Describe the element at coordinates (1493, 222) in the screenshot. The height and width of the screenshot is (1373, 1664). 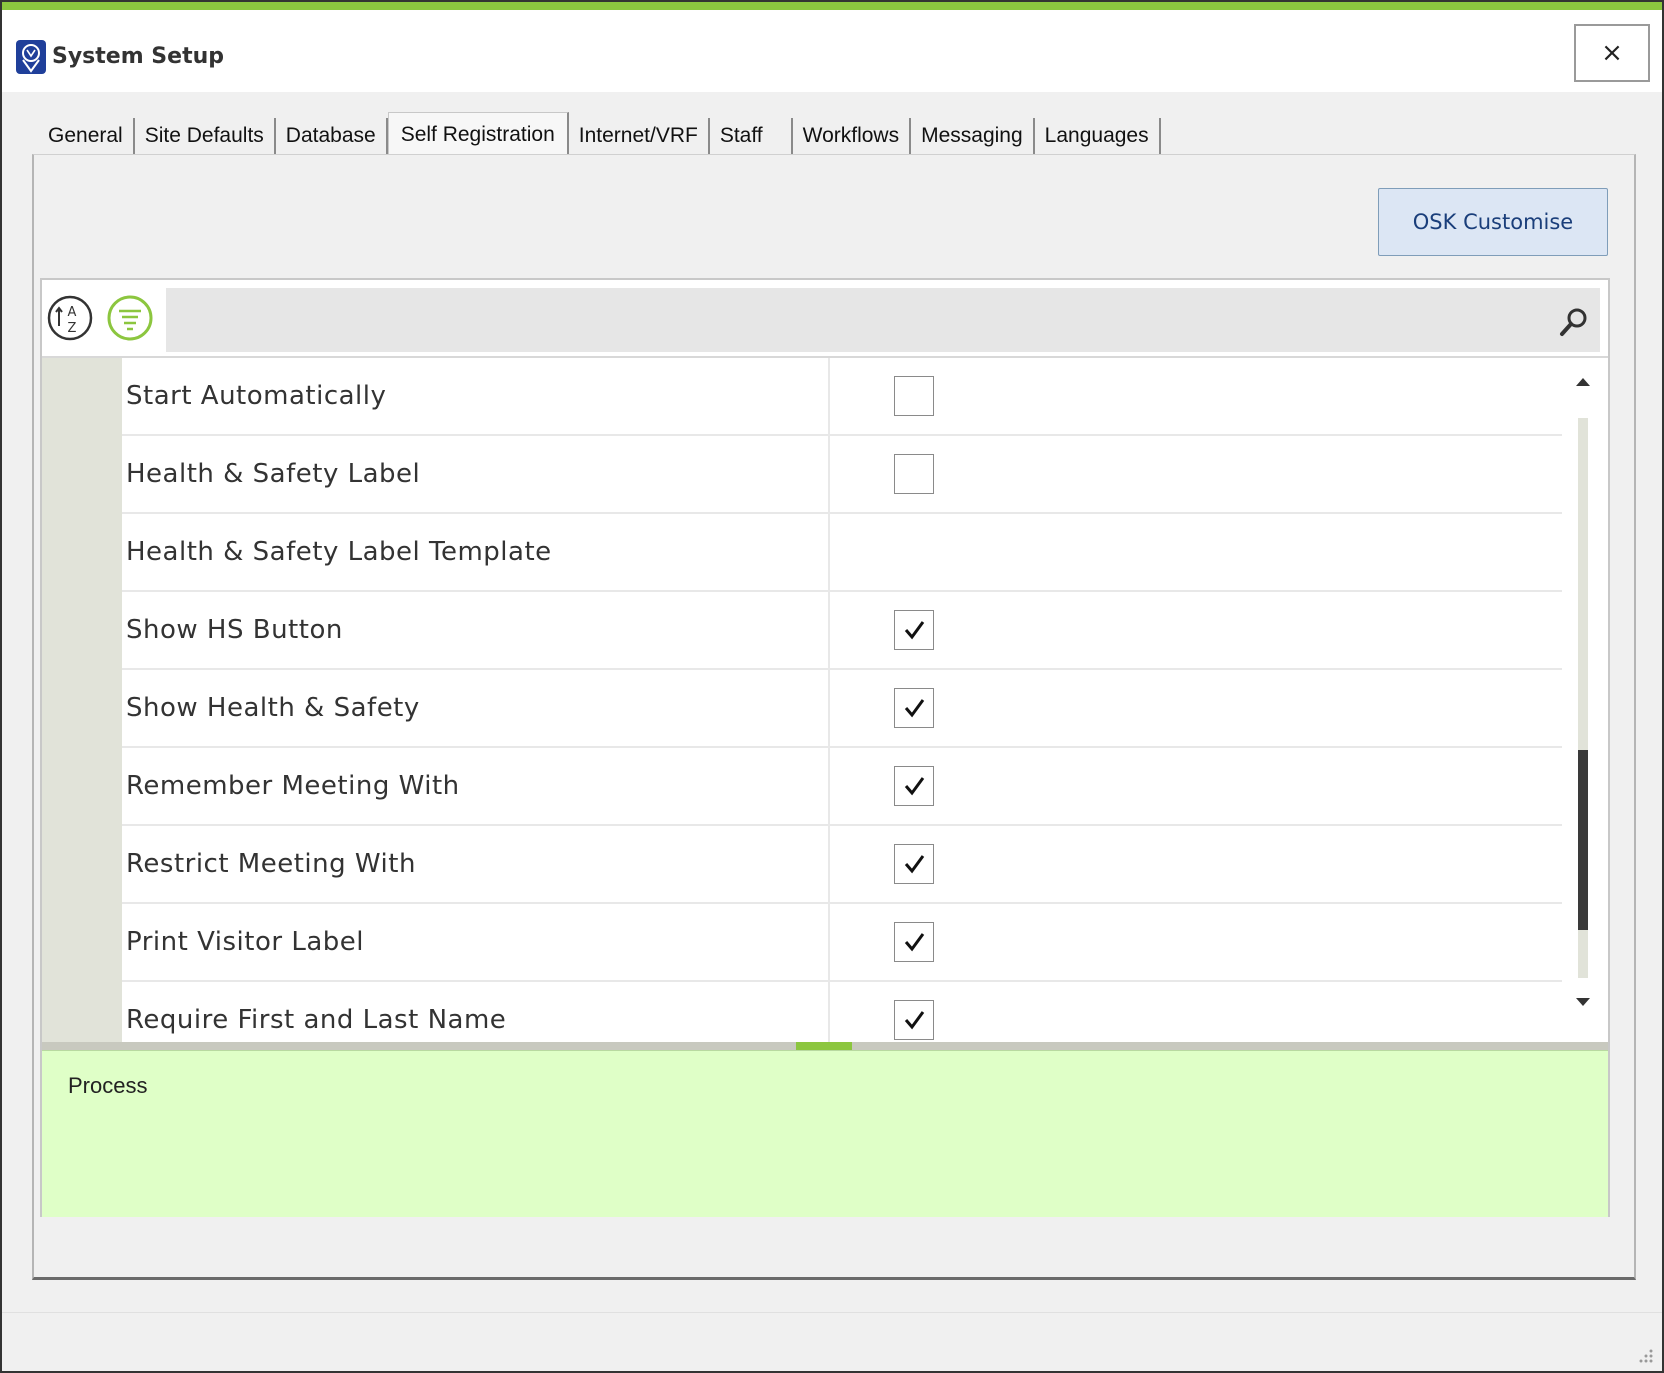
I see `osk-customise-button: OSK Customise` at that location.